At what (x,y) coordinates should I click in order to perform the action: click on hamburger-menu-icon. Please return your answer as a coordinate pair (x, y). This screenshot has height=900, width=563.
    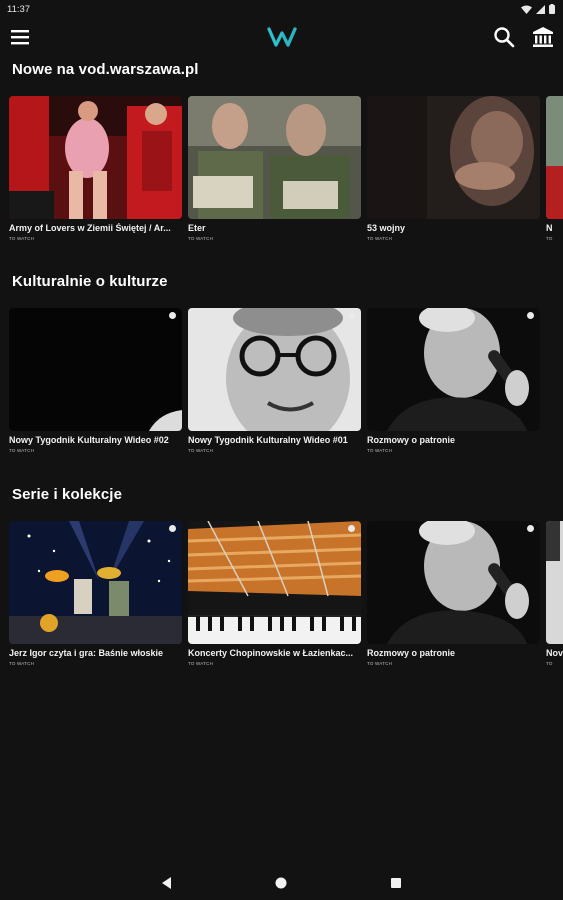
    Looking at the image, I should click on (20, 37).